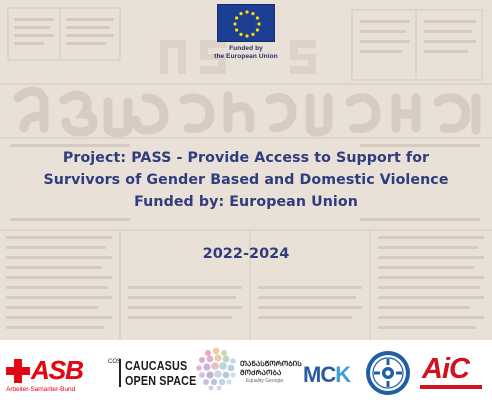  I want to click on aic-underline, so click(451, 387).